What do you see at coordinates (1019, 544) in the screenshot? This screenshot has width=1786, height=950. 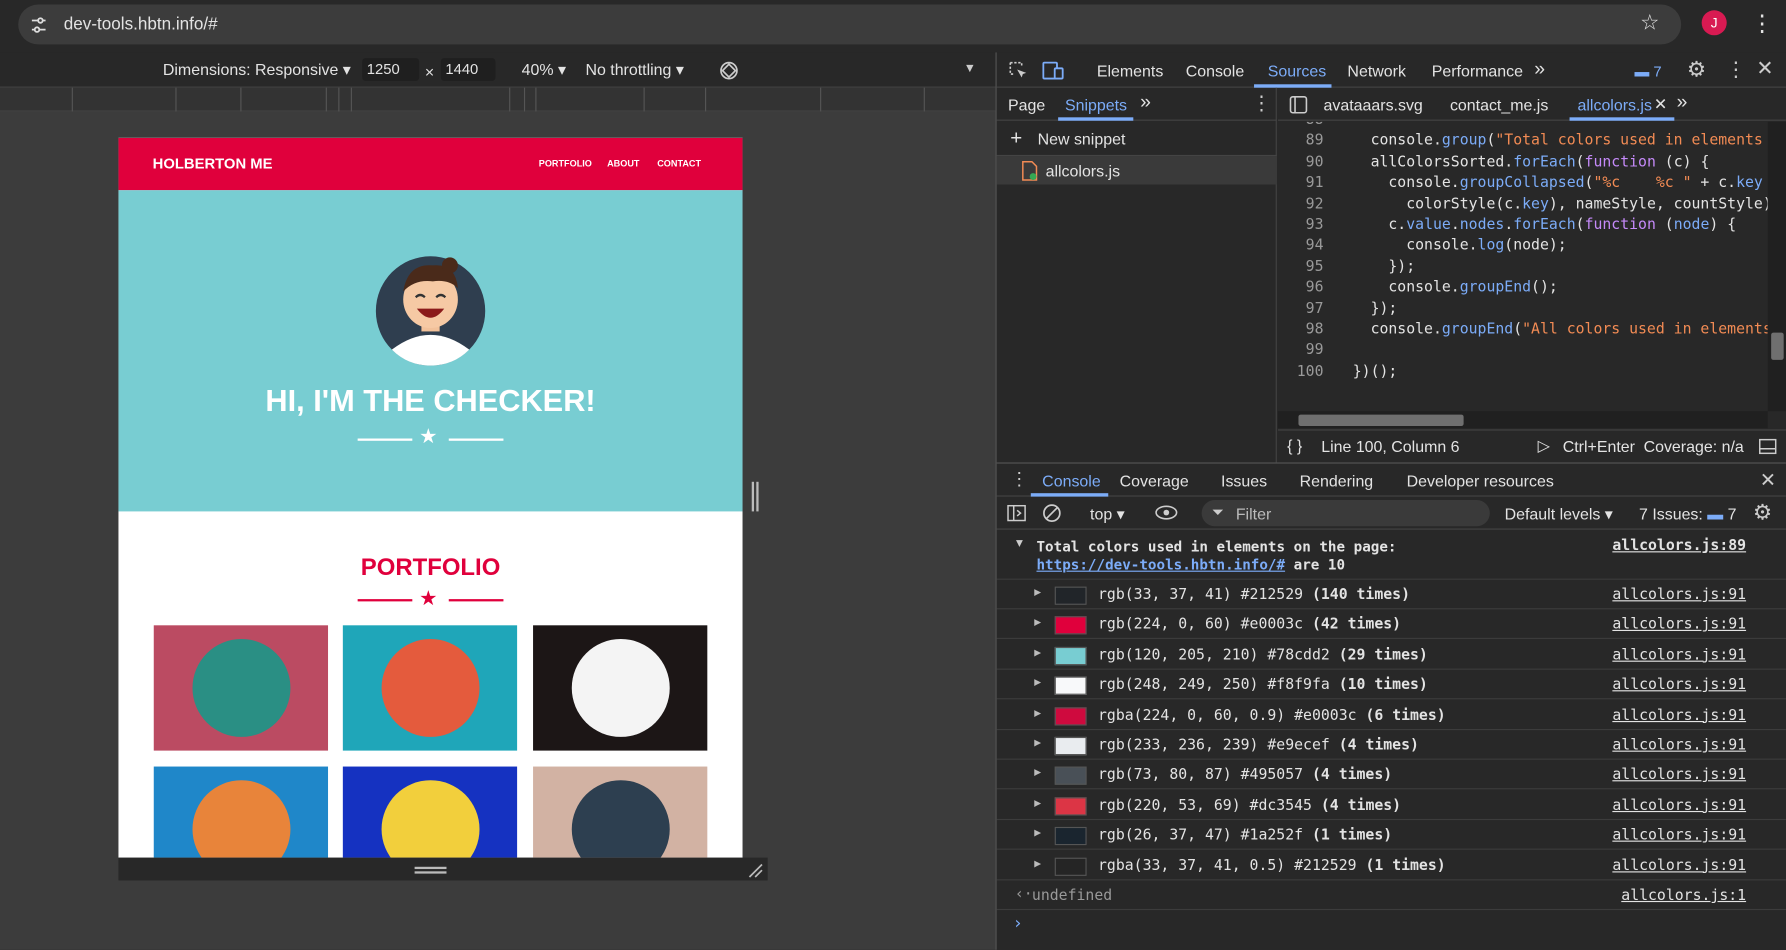 I see `expand-arrow-icon: ▼` at bounding box center [1019, 544].